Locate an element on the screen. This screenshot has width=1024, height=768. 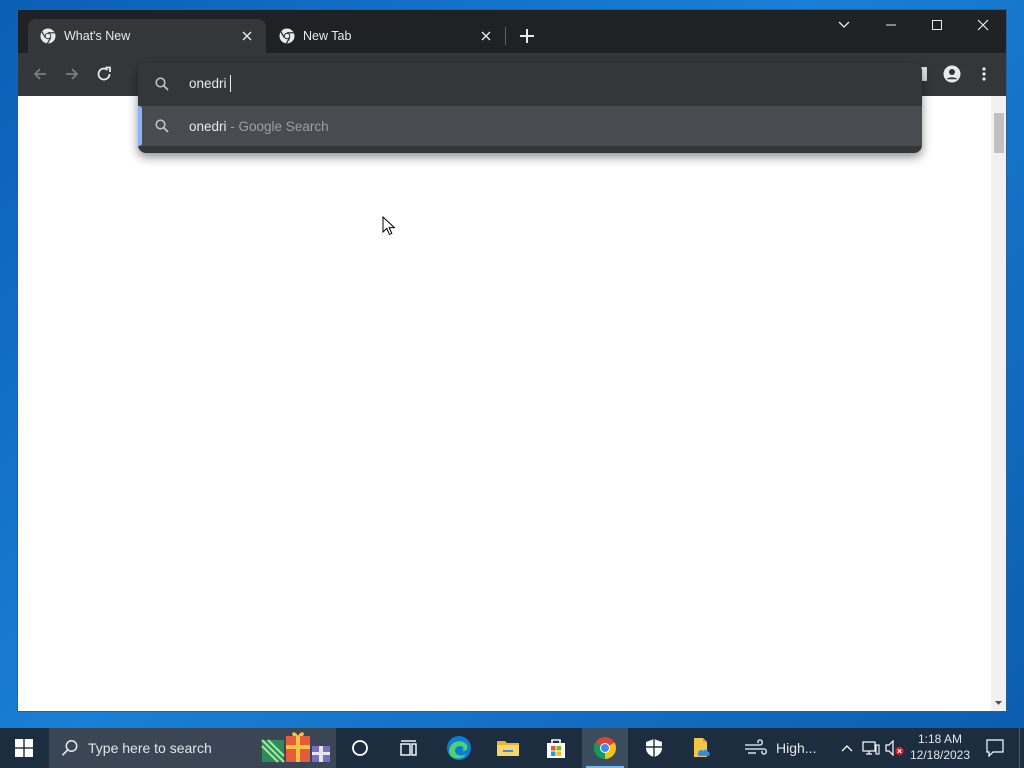
tab-divider is located at coordinates (505, 36).